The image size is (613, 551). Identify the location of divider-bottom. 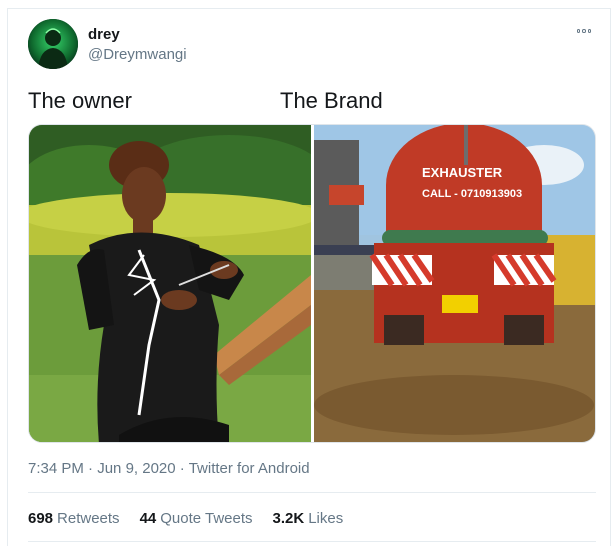
(312, 541).